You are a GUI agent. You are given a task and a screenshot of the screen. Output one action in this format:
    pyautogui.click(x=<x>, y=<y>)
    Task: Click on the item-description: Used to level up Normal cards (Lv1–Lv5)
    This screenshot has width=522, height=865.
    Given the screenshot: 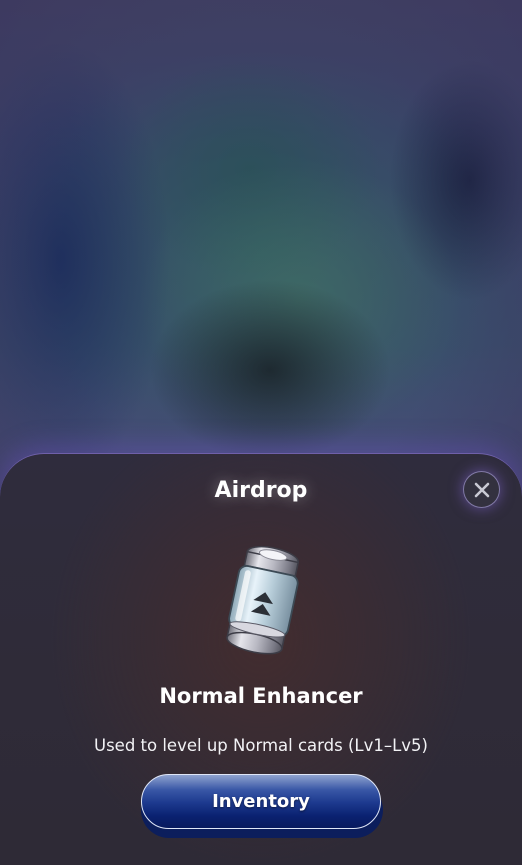 What is the action you would take?
    pyautogui.click(x=261, y=745)
    